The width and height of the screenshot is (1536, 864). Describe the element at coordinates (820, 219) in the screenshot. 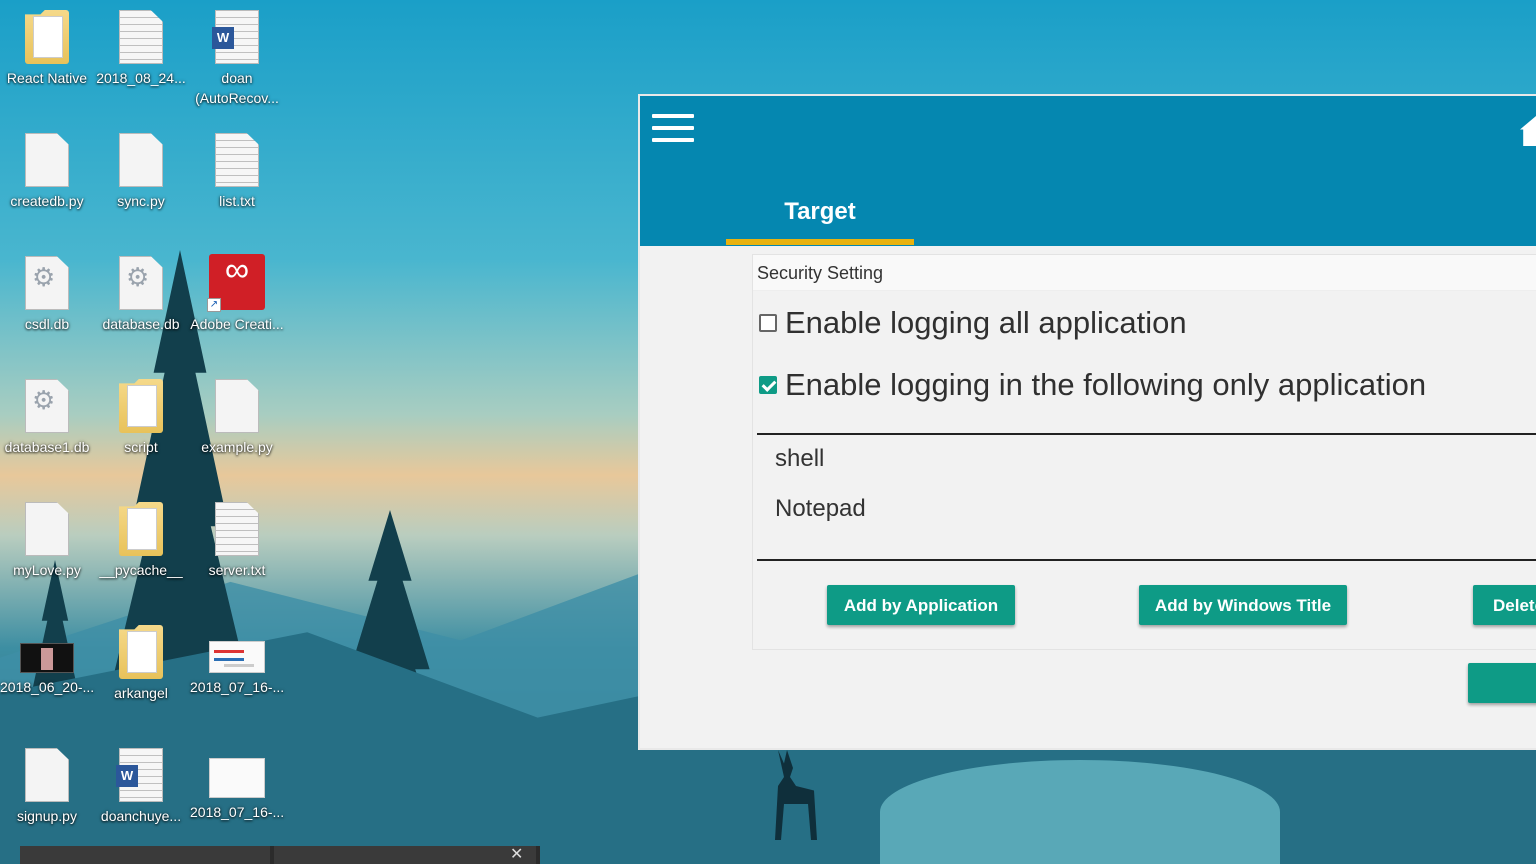

I see `tab-target: Target` at that location.